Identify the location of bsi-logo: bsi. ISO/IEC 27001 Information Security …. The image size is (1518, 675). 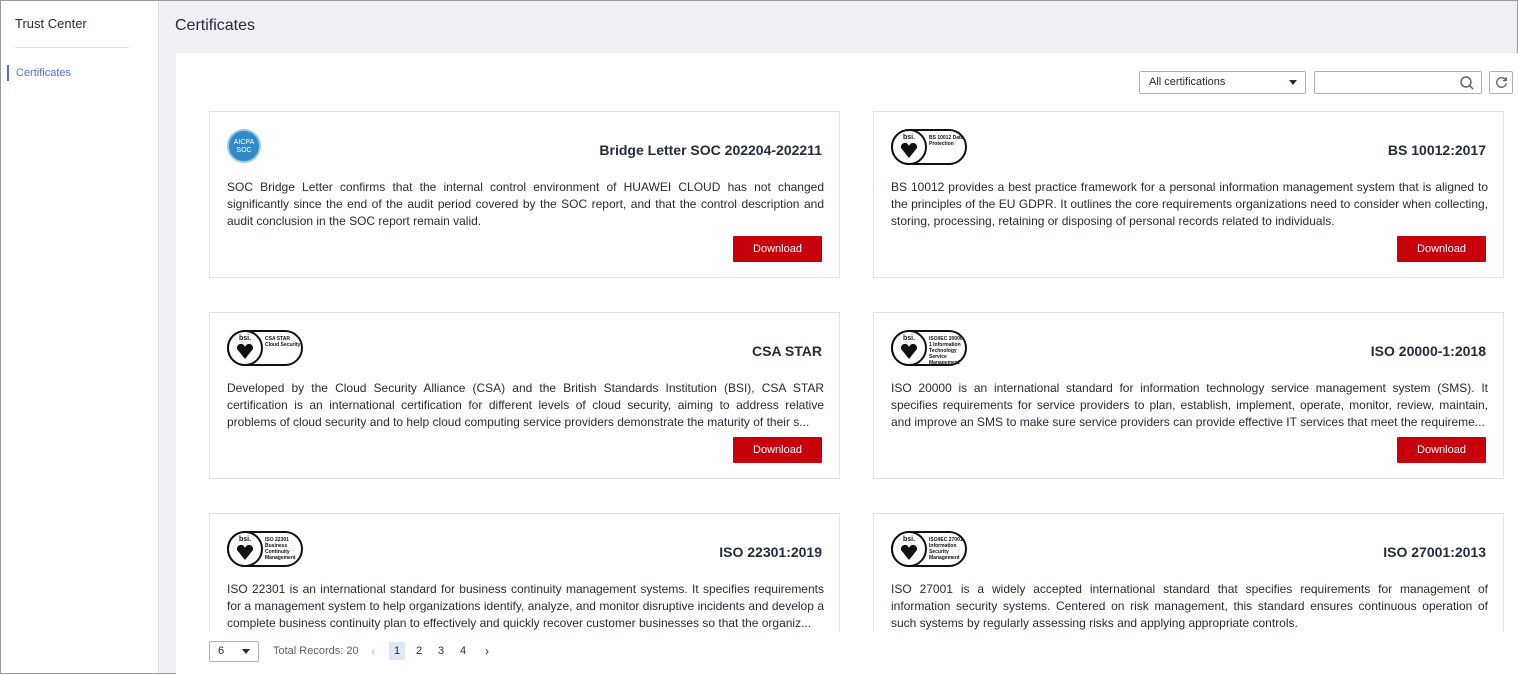
(929, 551).